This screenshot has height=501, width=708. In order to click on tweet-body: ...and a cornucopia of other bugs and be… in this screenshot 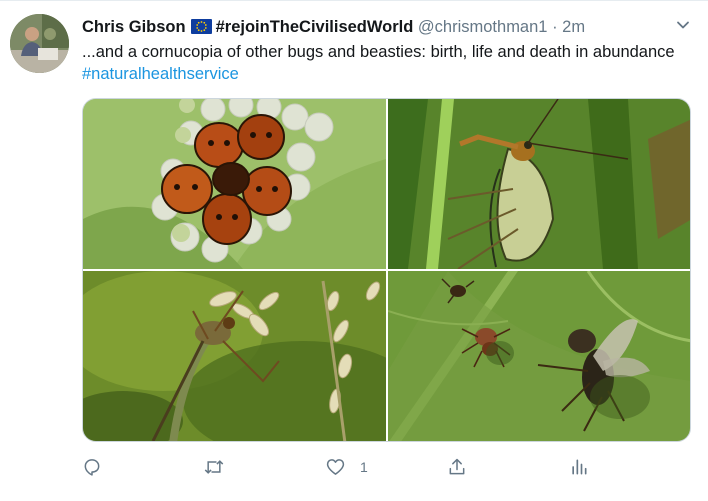, I will do `click(378, 52)`.